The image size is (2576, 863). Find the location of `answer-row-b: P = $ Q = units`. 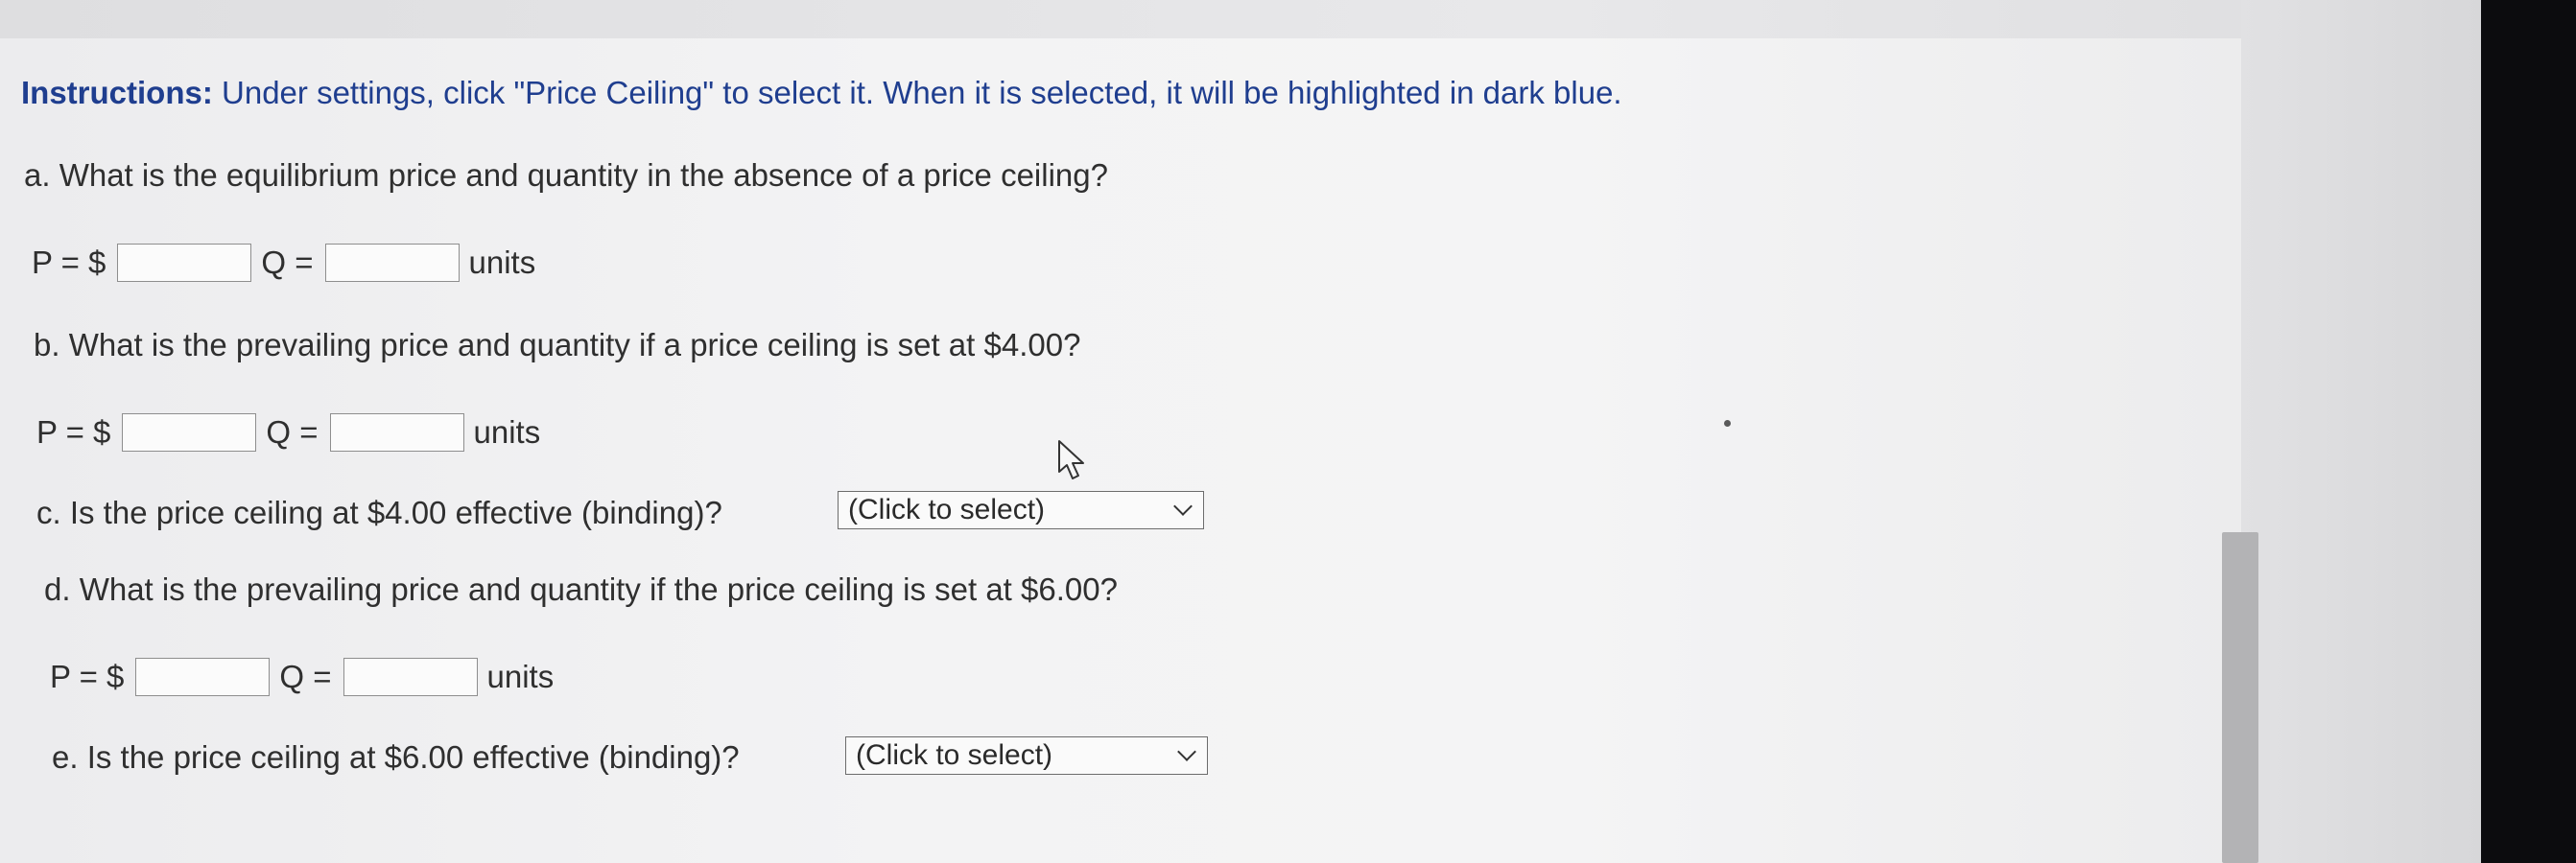

answer-row-b: P = $ Q = units is located at coordinates (288, 432).